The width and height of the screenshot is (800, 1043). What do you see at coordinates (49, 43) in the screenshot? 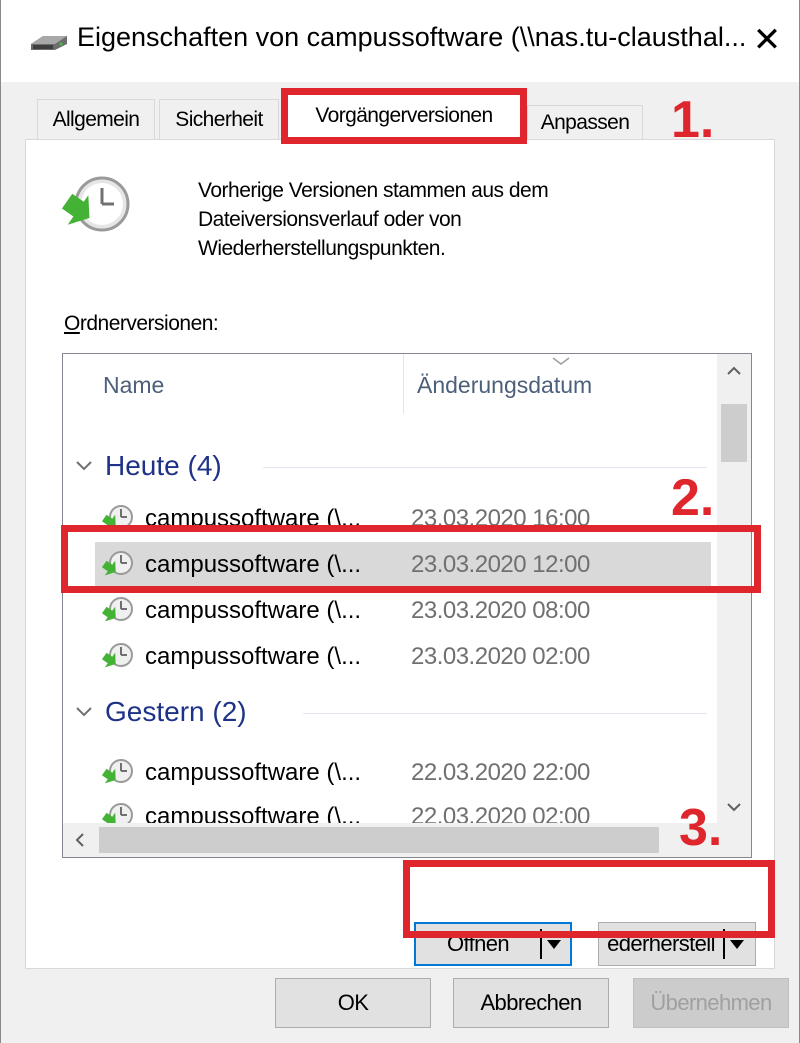
I see `drive-icon` at bounding box center [49, 43].